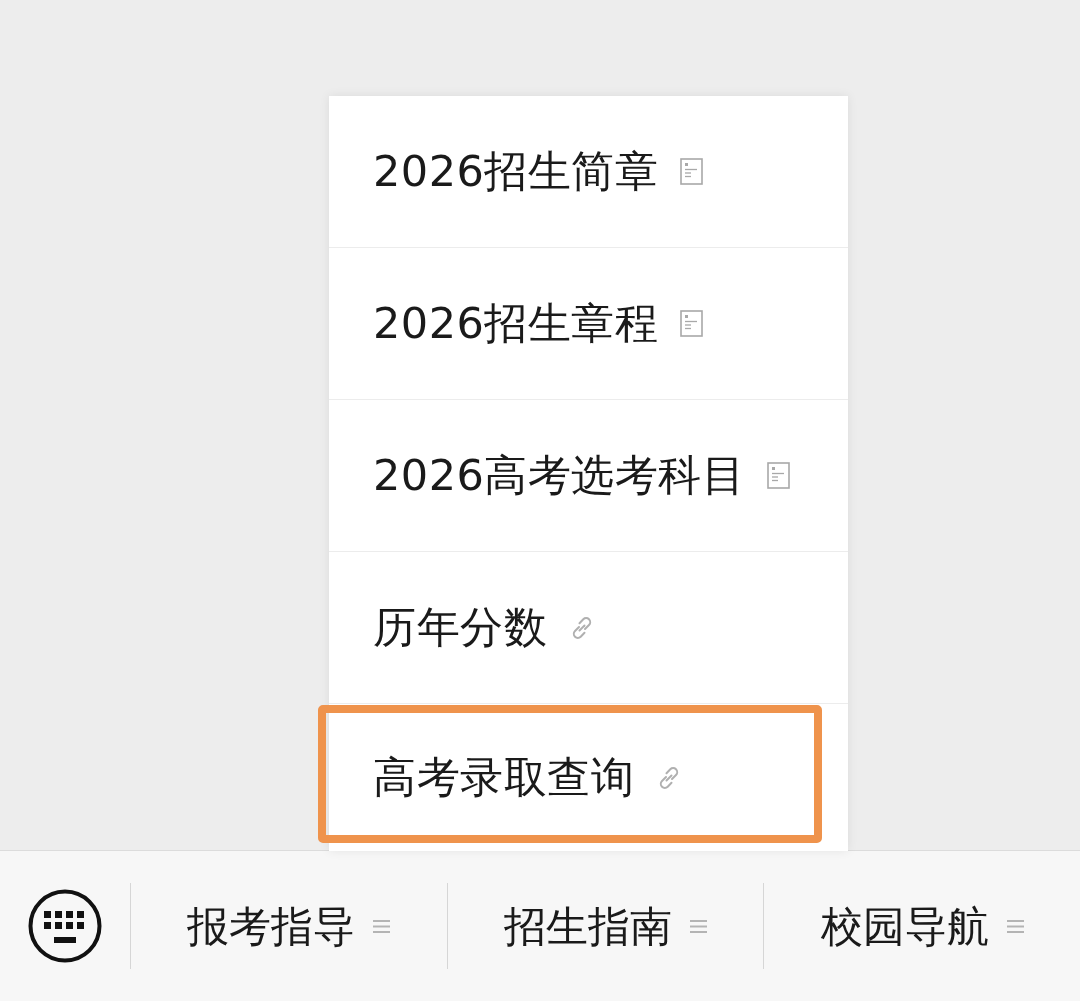 The height and width of the screenshot is (1001, 1080). Describe the element at coordinates (588, 476) in the screenshot. I see `menu-item: 2026高考选考科目` at that location.